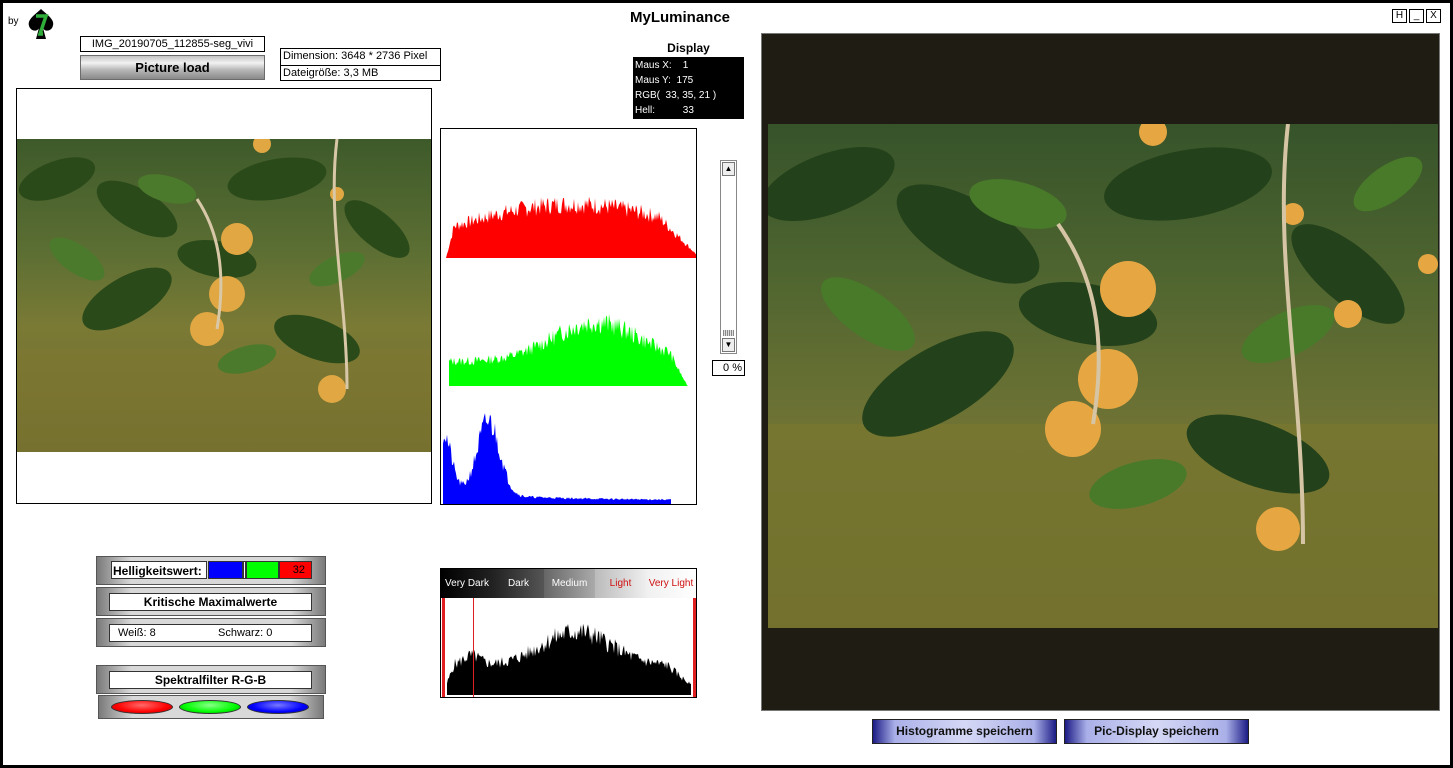 This screenshot has width=1453, height=768. Describe the element at coordinates (662, 65) in the screenshot. I see `maus-x-readout: Maus X: 1` at that location.